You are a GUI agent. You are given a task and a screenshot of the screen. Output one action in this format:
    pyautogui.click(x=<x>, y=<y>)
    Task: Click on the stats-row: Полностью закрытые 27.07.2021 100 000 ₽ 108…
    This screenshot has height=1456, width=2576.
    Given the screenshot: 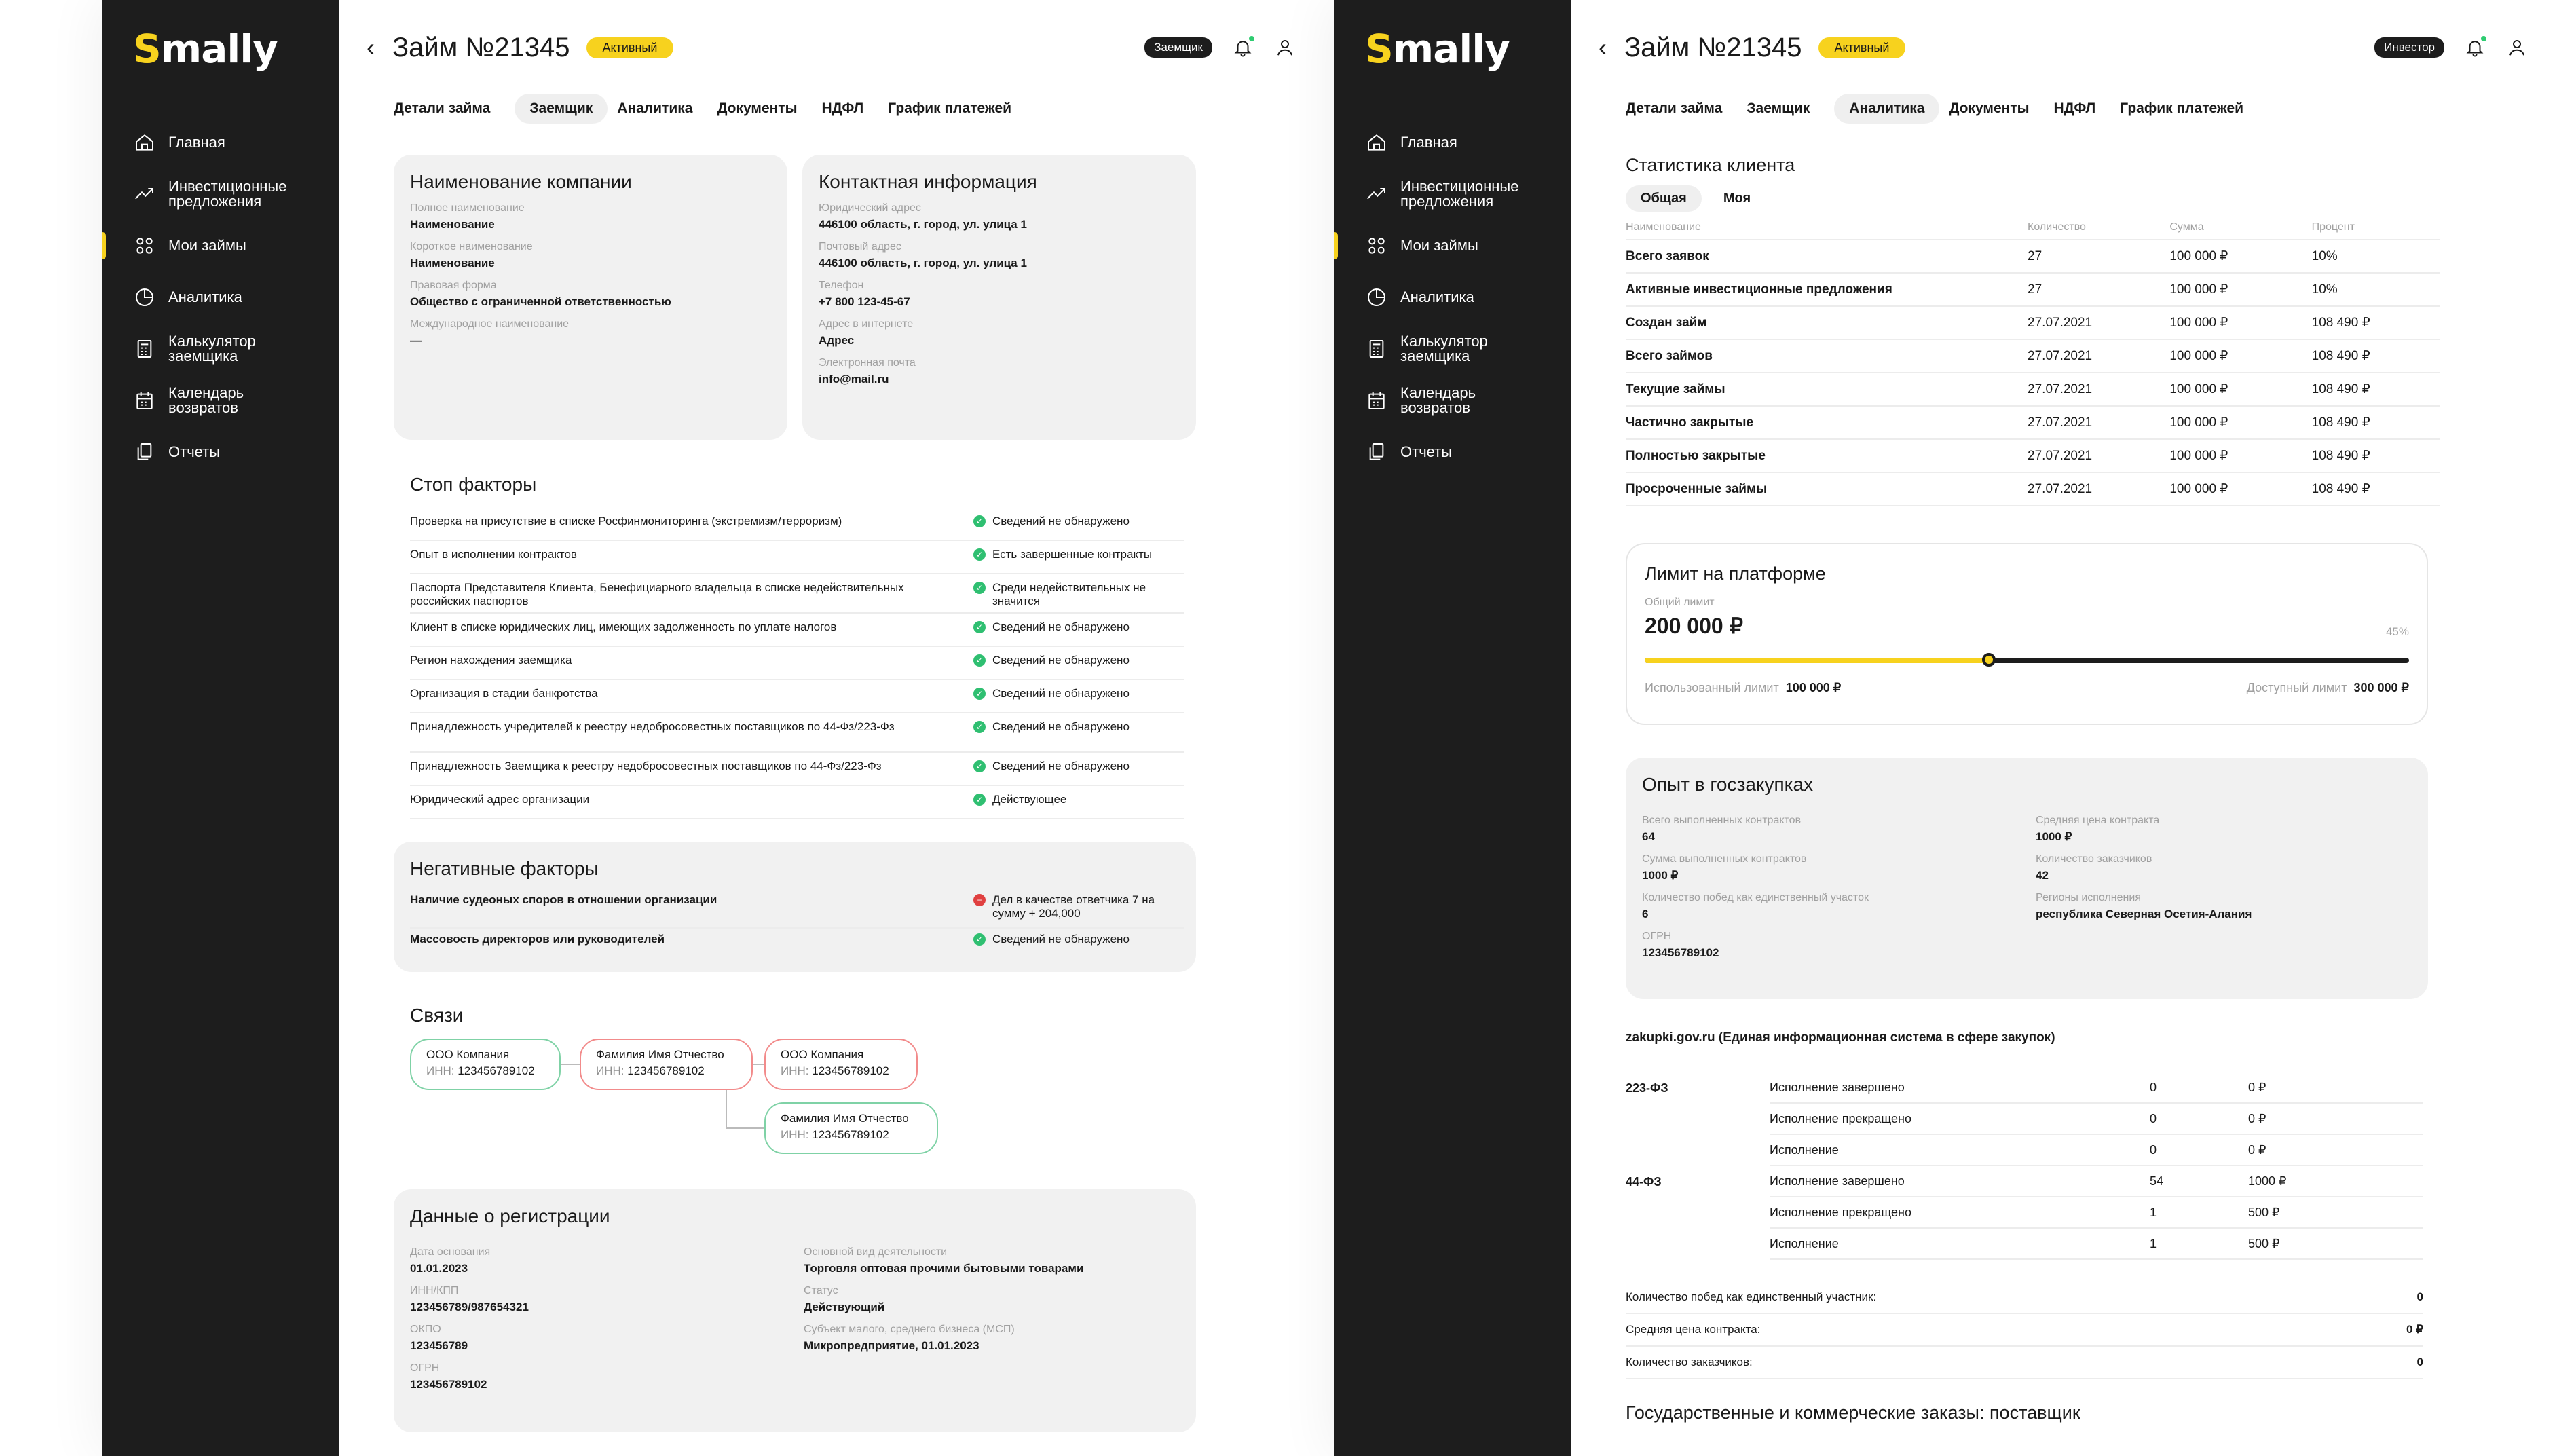 What is the action you would take?
    pyautogui.click(x=2033, y=457)
    